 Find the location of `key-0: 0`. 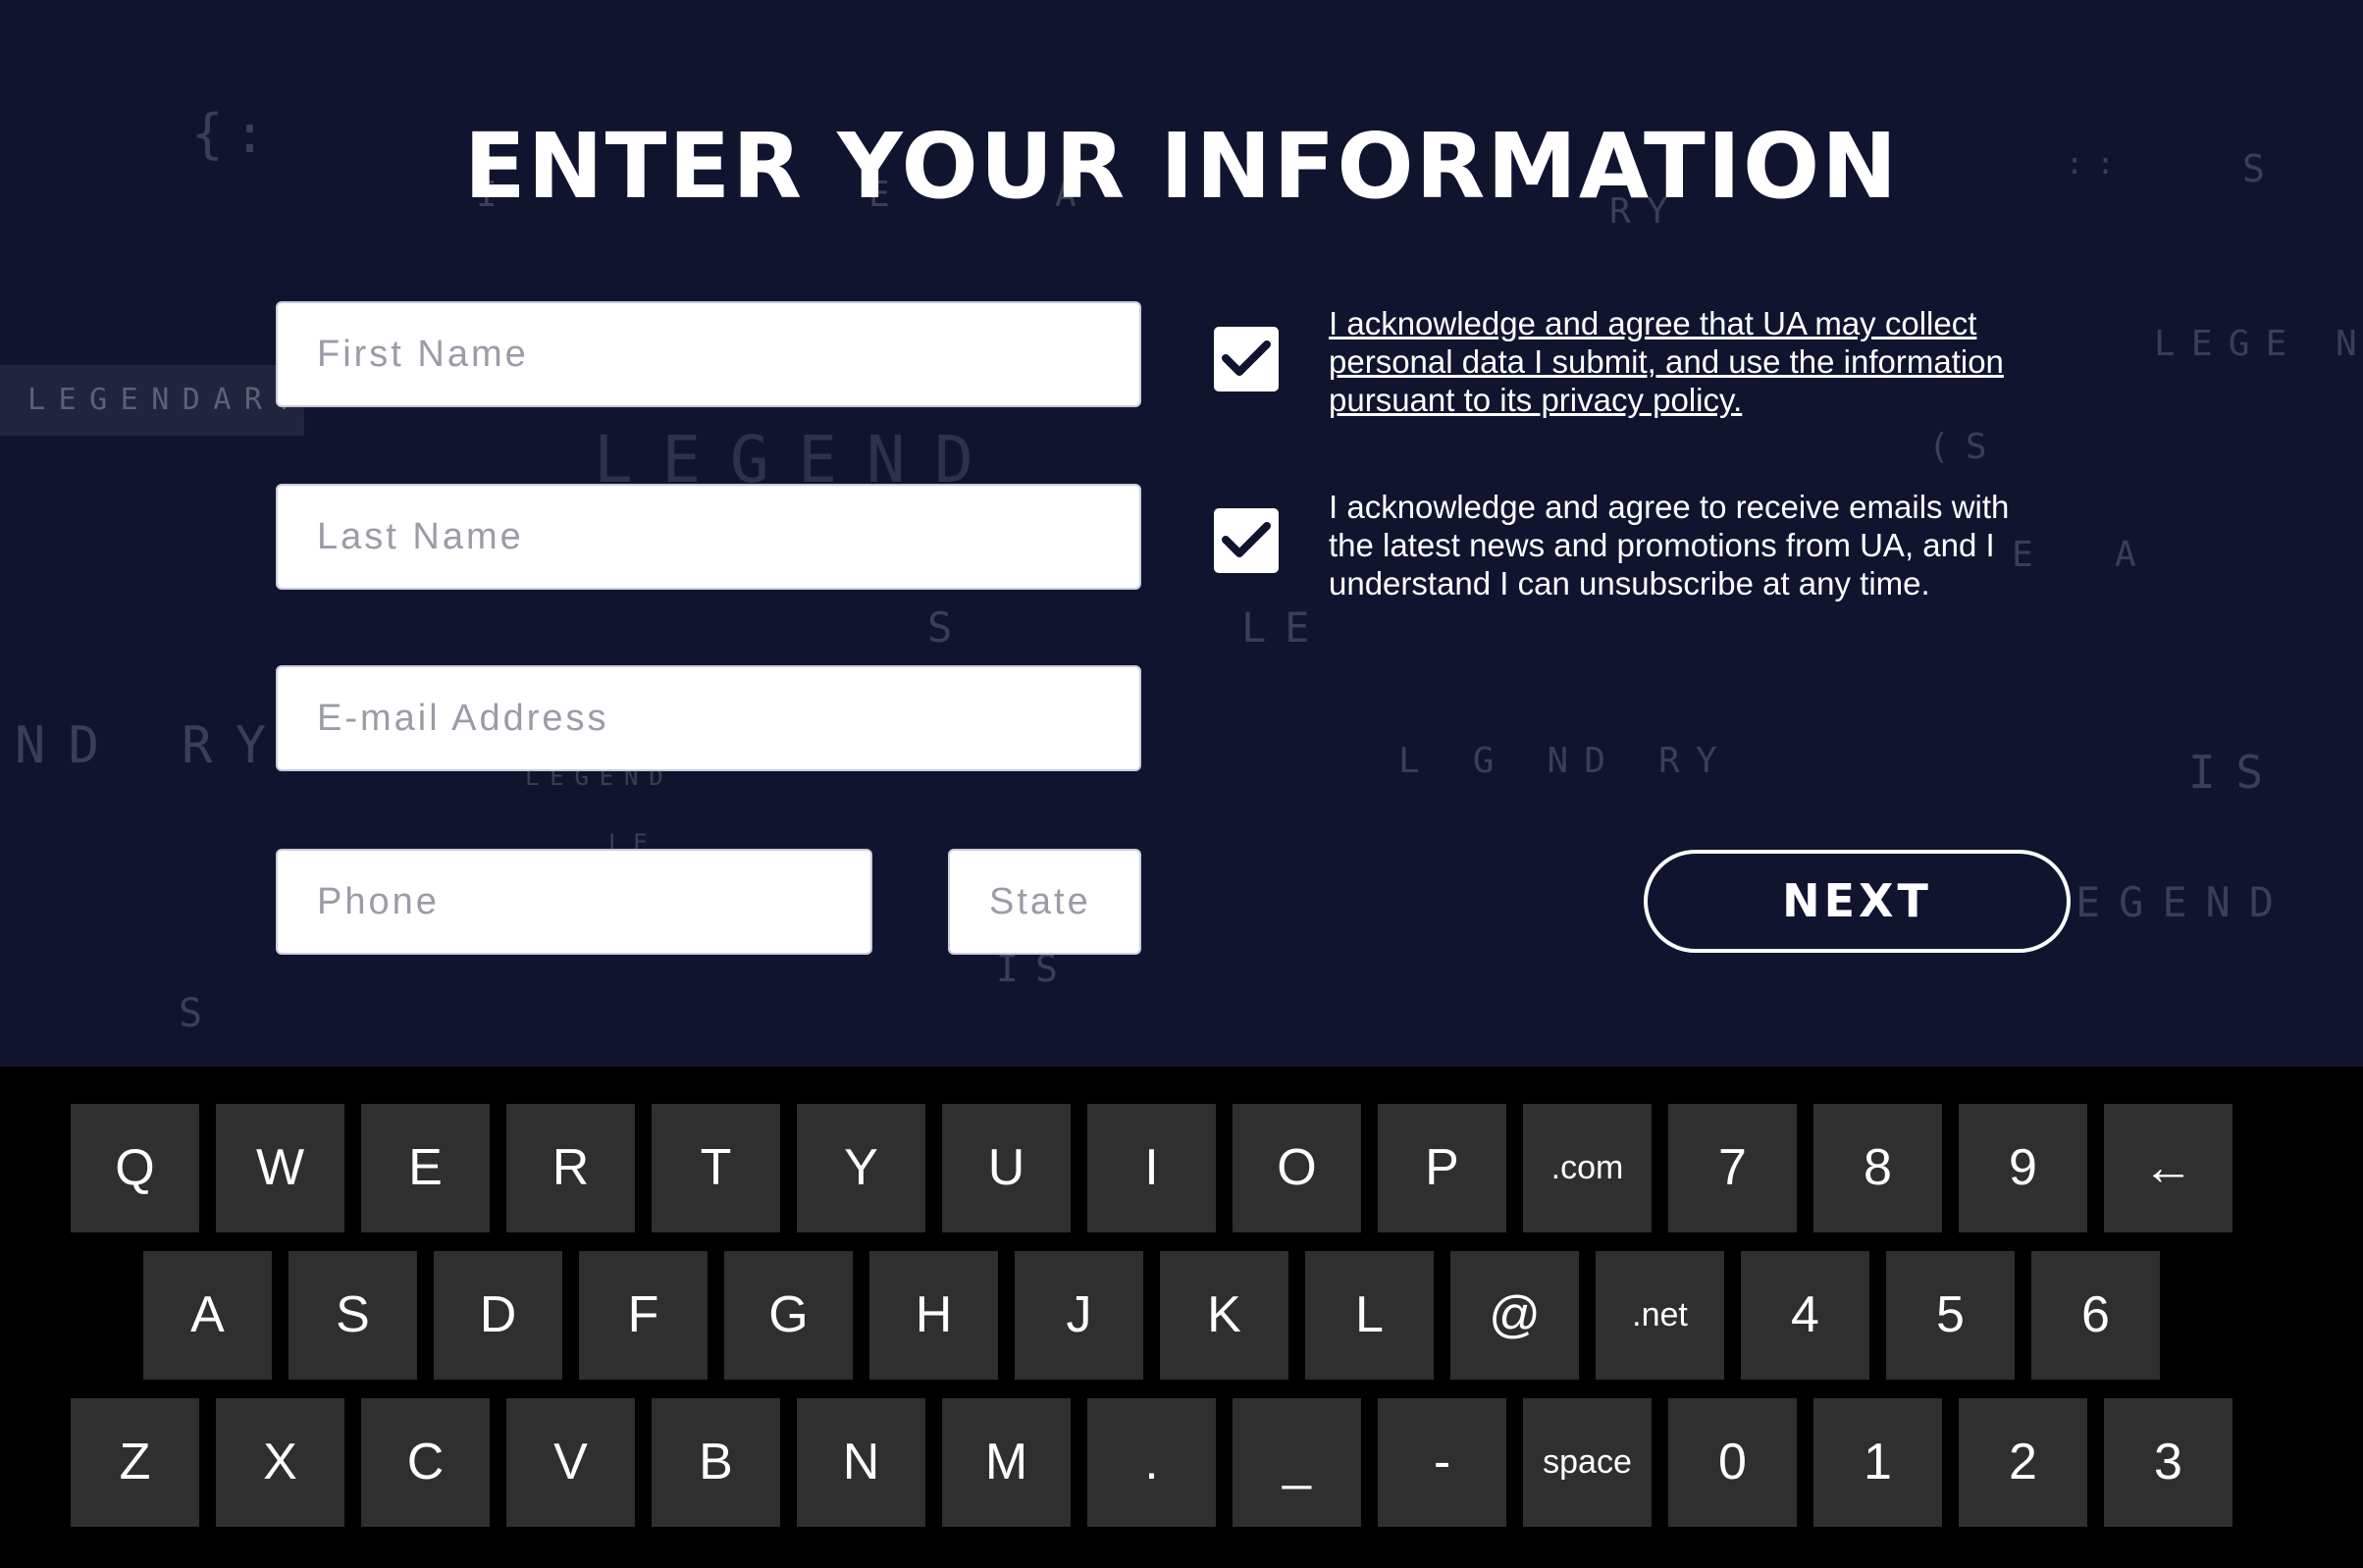

key-0: 0 is located at coordinates (1733, 1462).